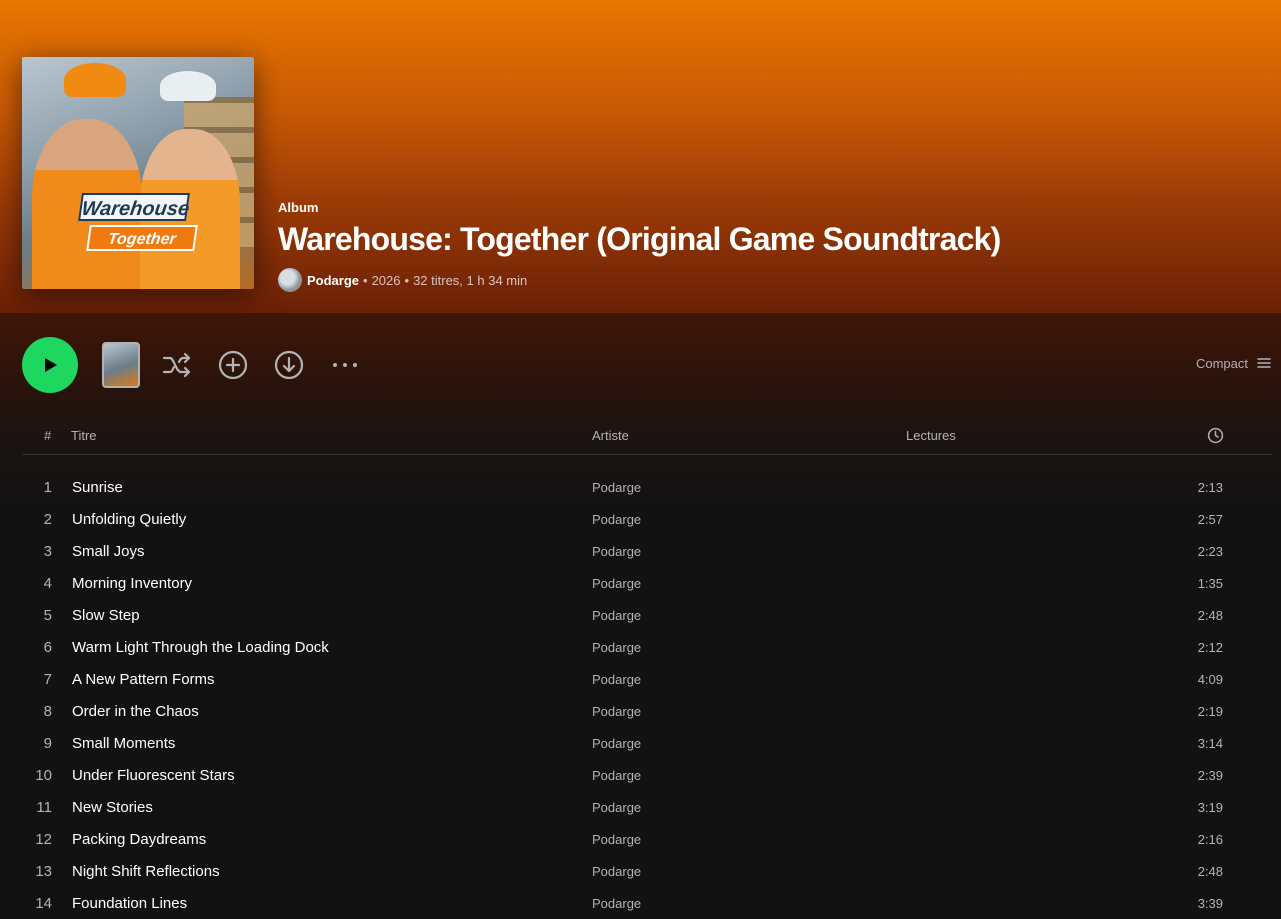 The image size is (1281, 919). What do you see at coordinates (1210, 839) in the screenshot?
I see `track-duration: 2:16` at bounding box center [1210, 839].